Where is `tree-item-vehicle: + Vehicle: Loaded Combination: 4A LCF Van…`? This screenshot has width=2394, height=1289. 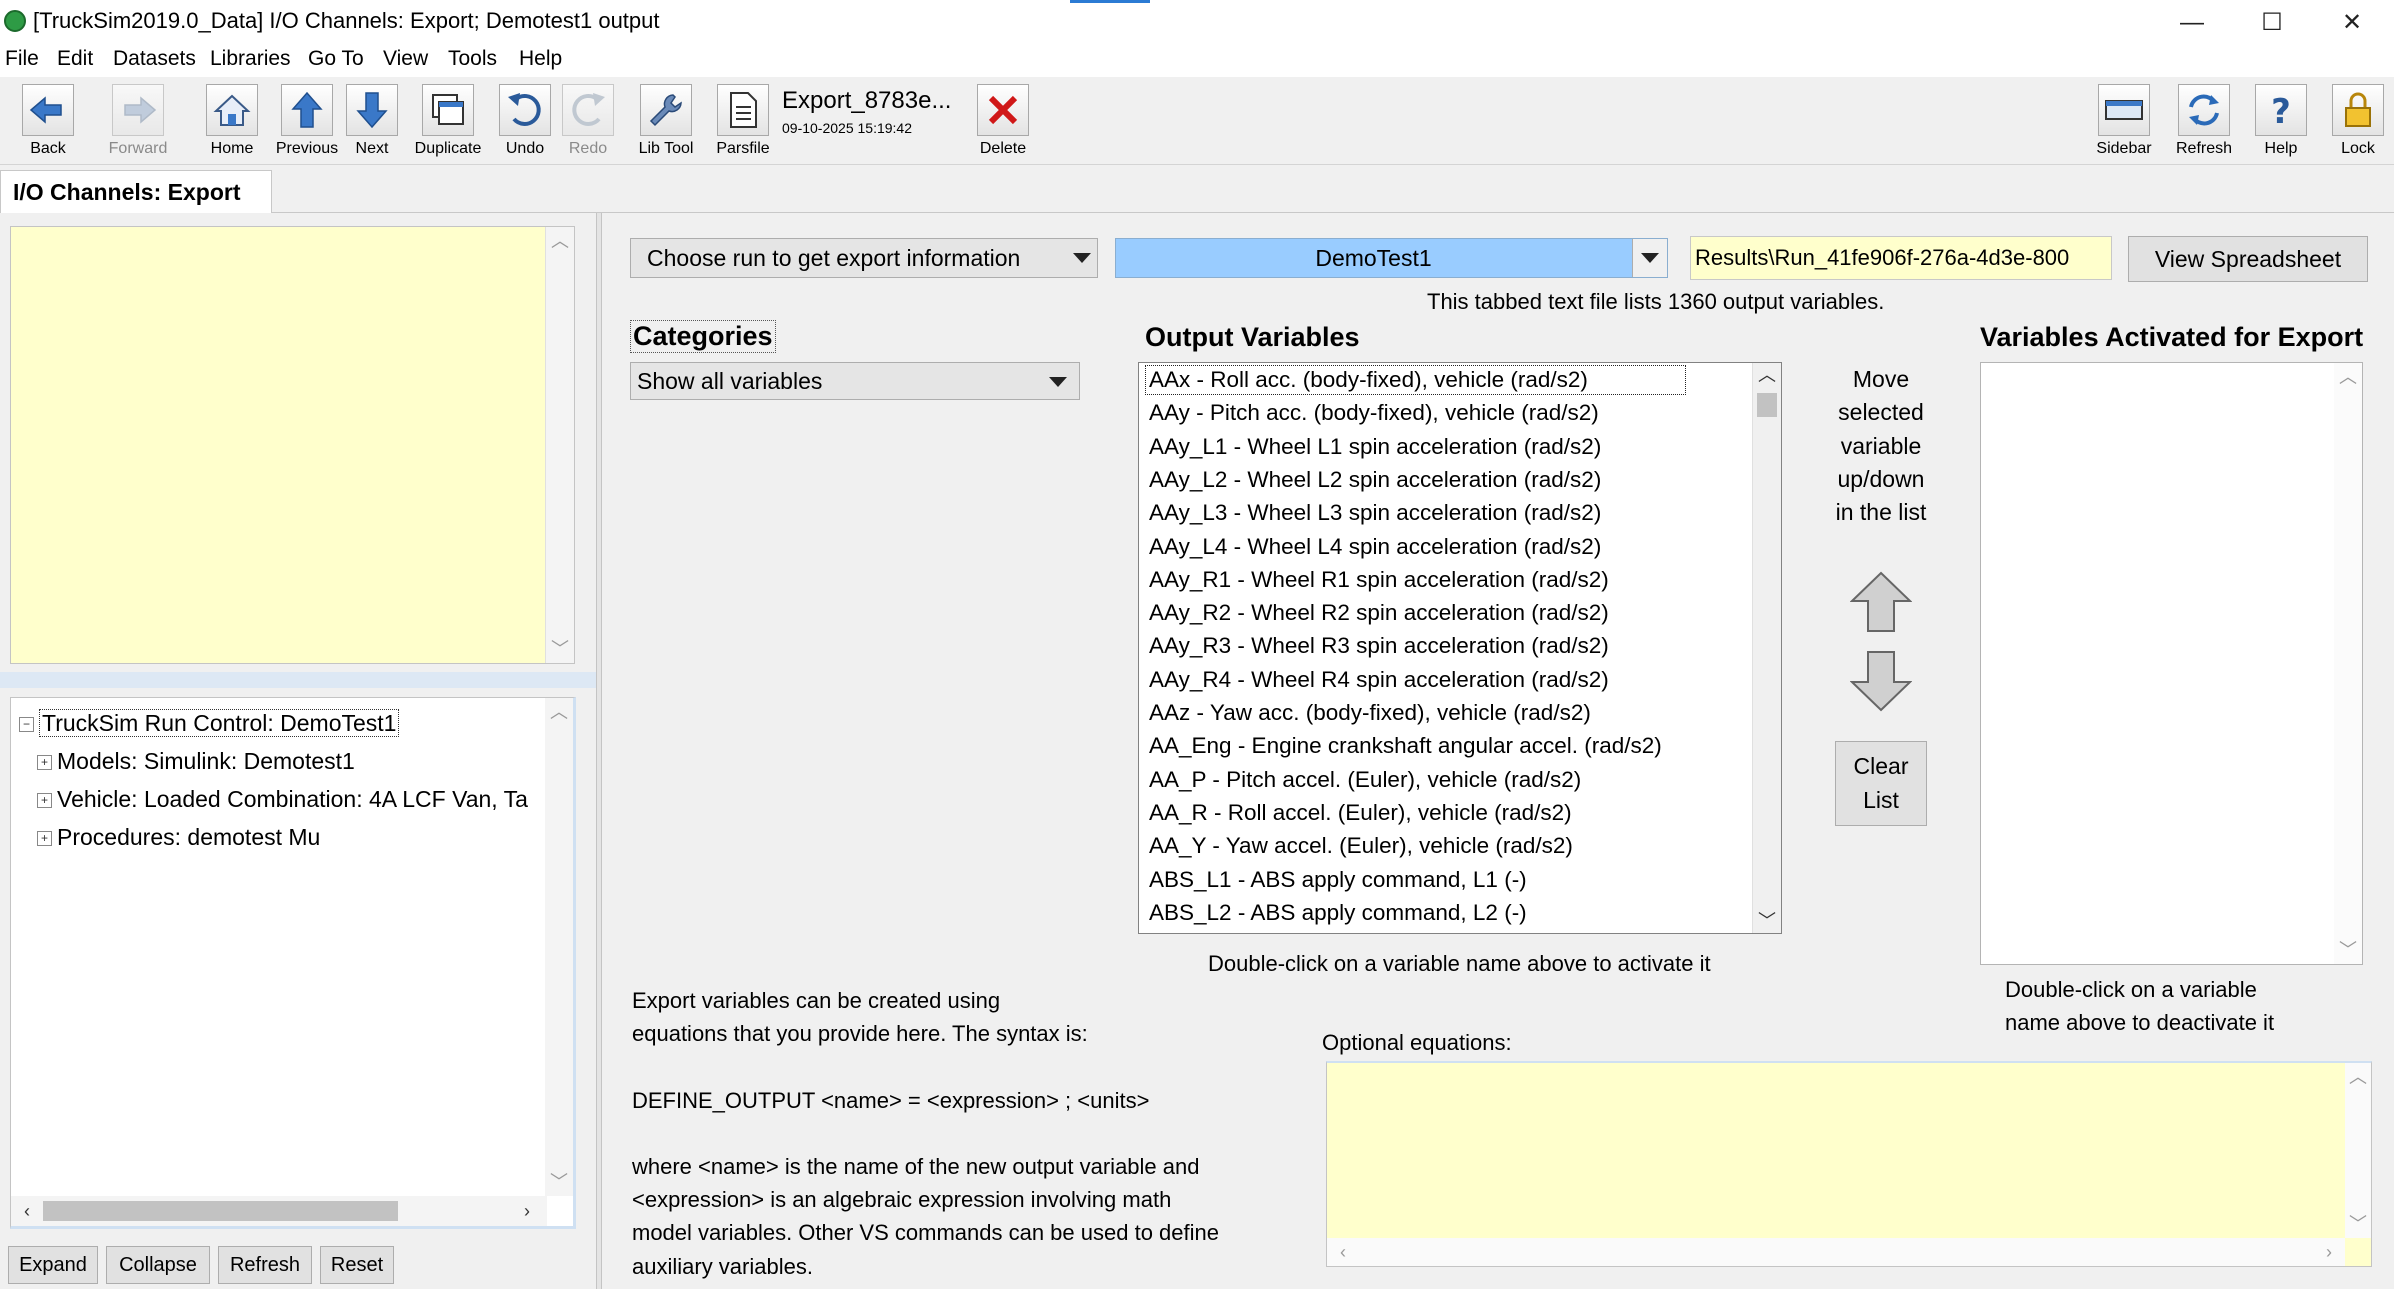
tree-item-vehicle: + Vehicle: Loaded Combination: 4A LCF Van… is located at coordinates (282, 799).